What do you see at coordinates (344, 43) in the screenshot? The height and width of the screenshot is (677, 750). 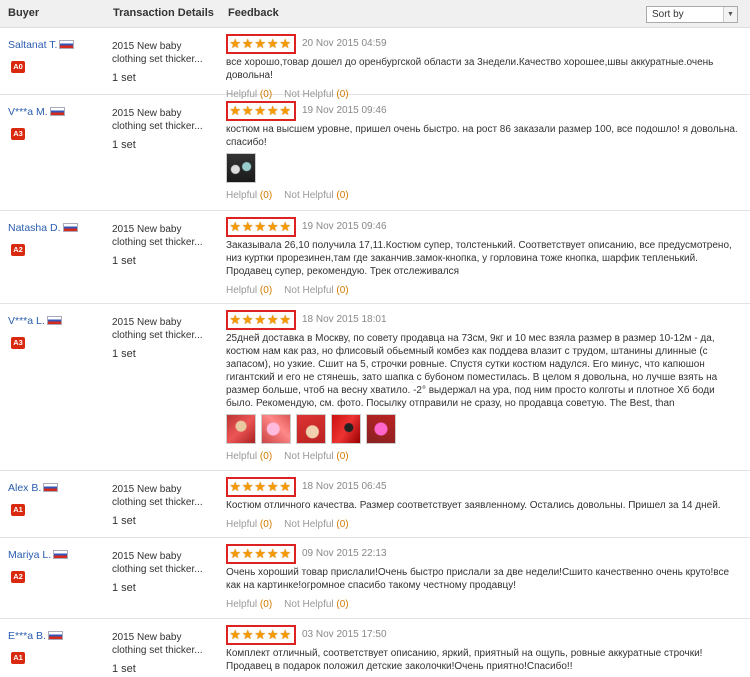 I see `feedback-date: 20 Nov 2015 04:59` at bounding box center [344, 43].